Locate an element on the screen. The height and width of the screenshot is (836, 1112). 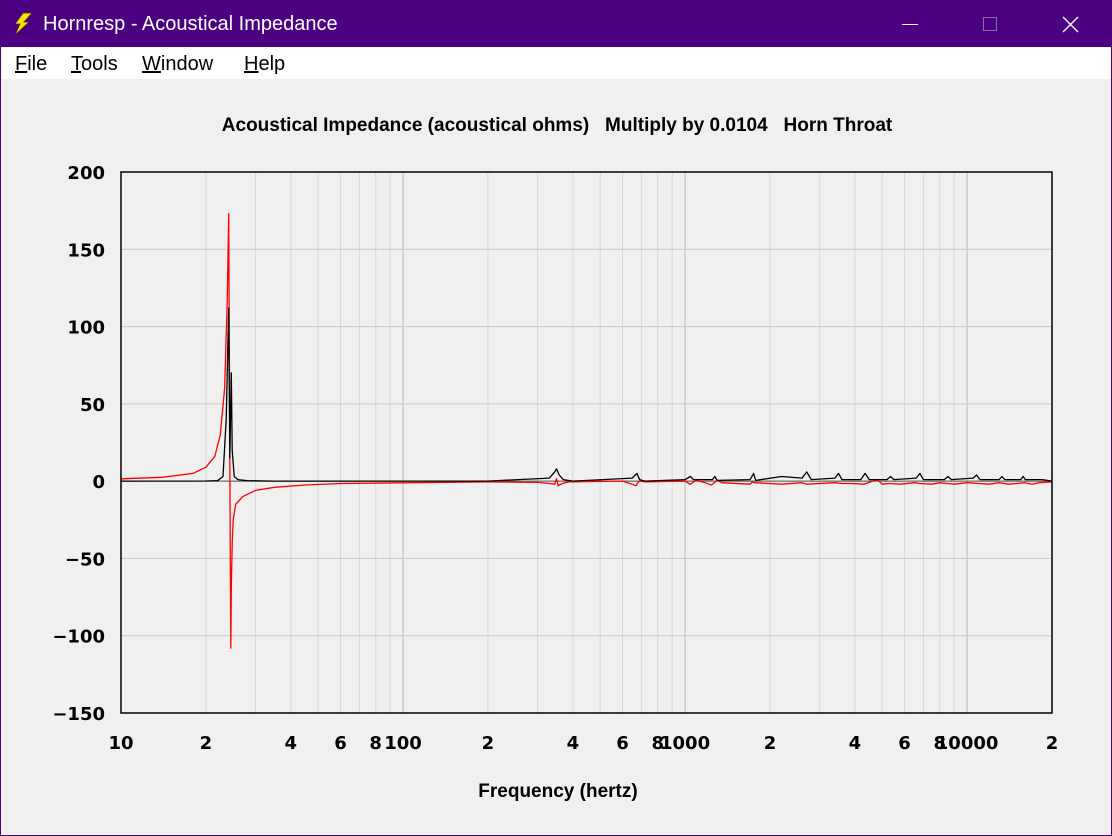
y-tick-label: −150 is located at coordinates (78, 714).